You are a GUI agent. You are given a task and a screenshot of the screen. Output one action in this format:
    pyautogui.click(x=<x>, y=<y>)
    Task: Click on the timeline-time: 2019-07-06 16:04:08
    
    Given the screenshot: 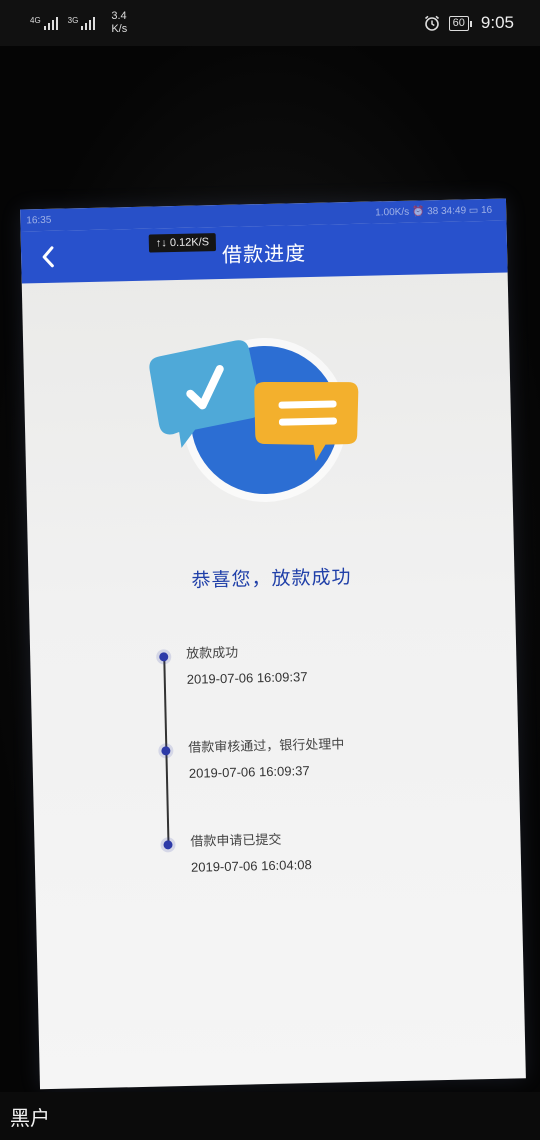 What is the action you would take?
    pyautogui.click(x=251, y=866)
    